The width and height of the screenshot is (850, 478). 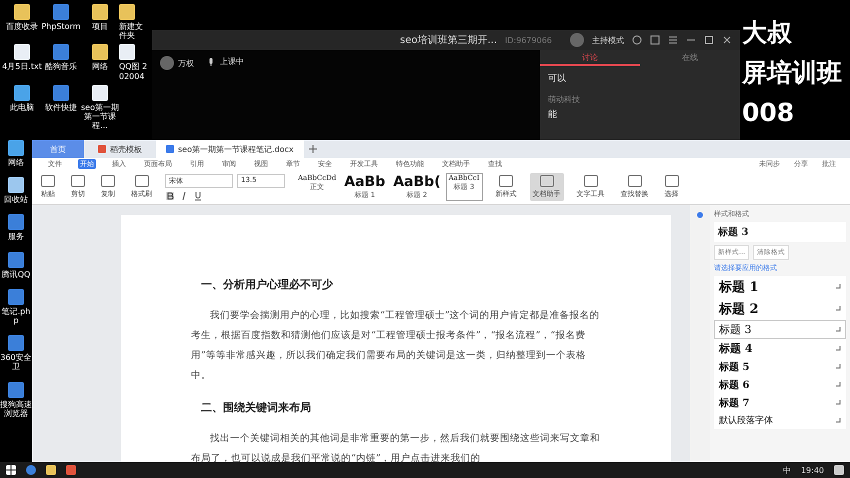 I want to click on mode-label: 主持模式, so click(x=608, y=40).